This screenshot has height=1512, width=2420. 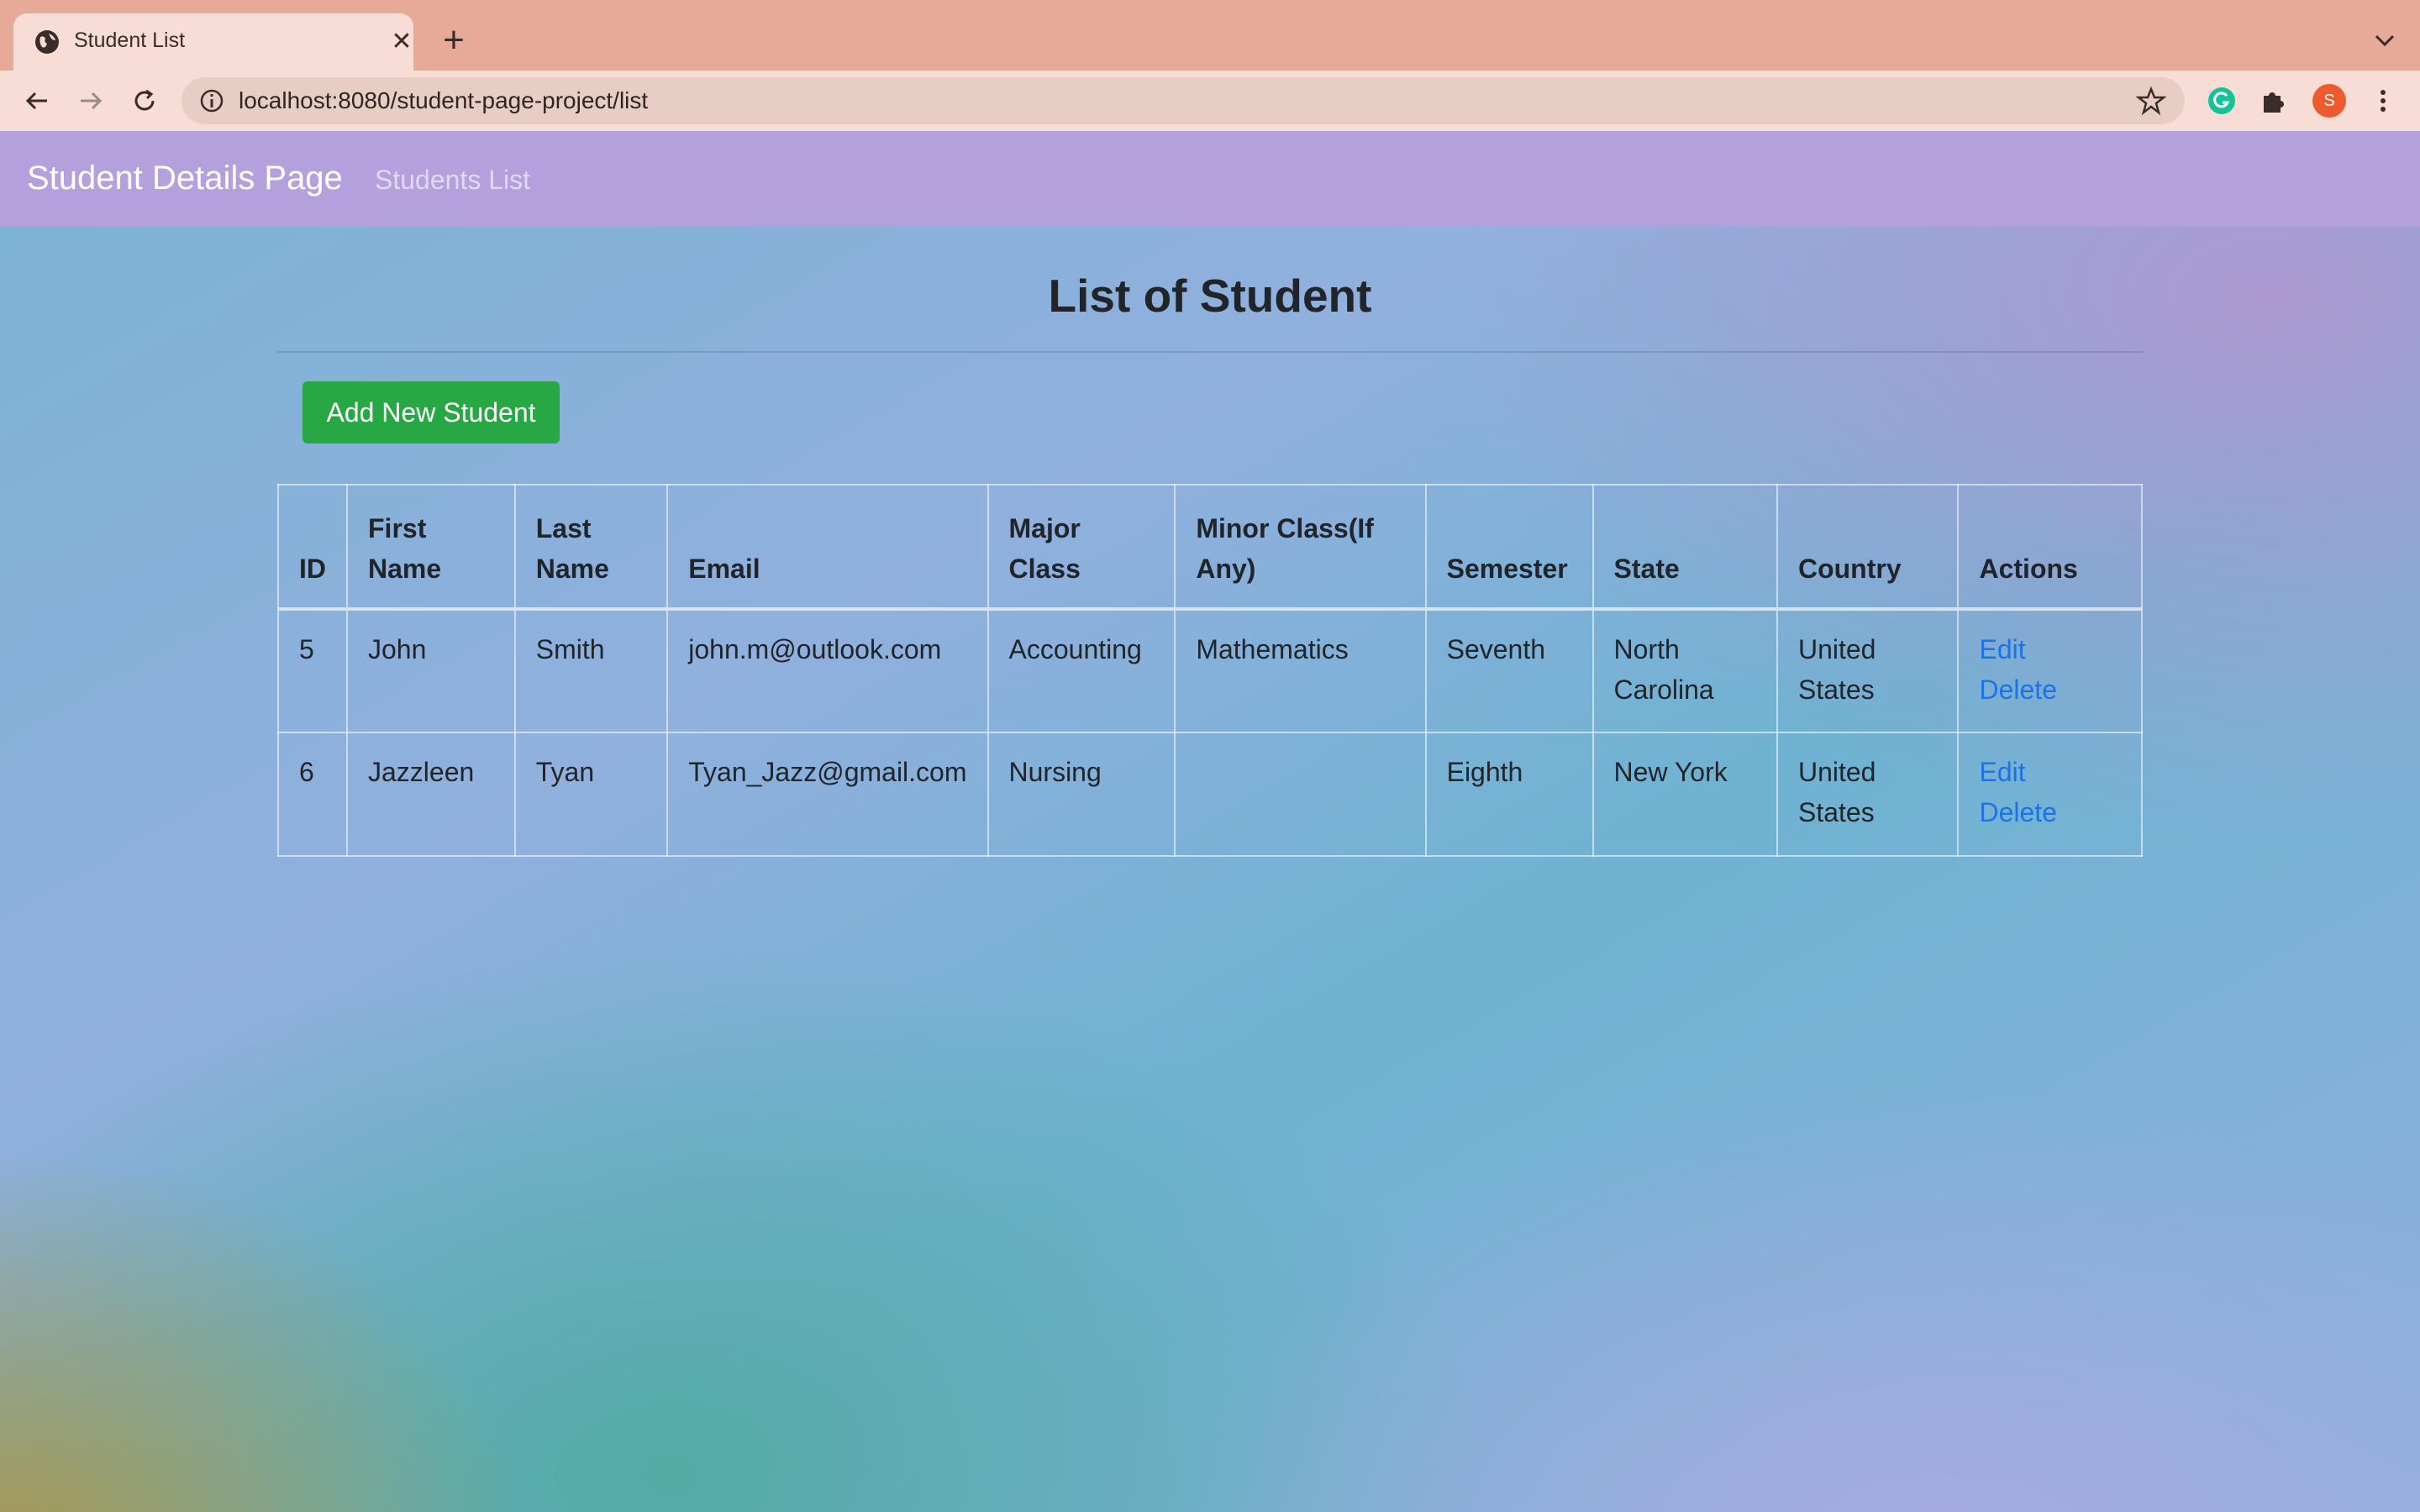 What do you see at coordinates (213, 42) in the screenshot?
I see `browser-tab: Student List ✕` at bounding box center [213, 42].